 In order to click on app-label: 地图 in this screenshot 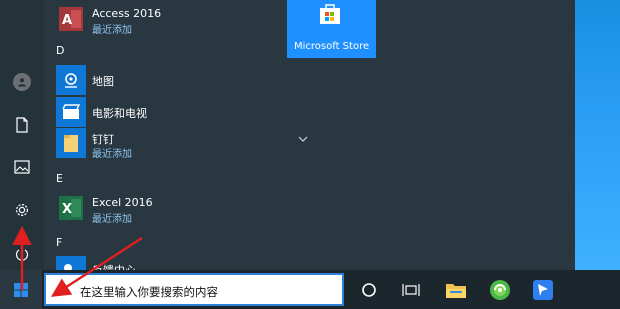, I will do `click(103, 81)`.